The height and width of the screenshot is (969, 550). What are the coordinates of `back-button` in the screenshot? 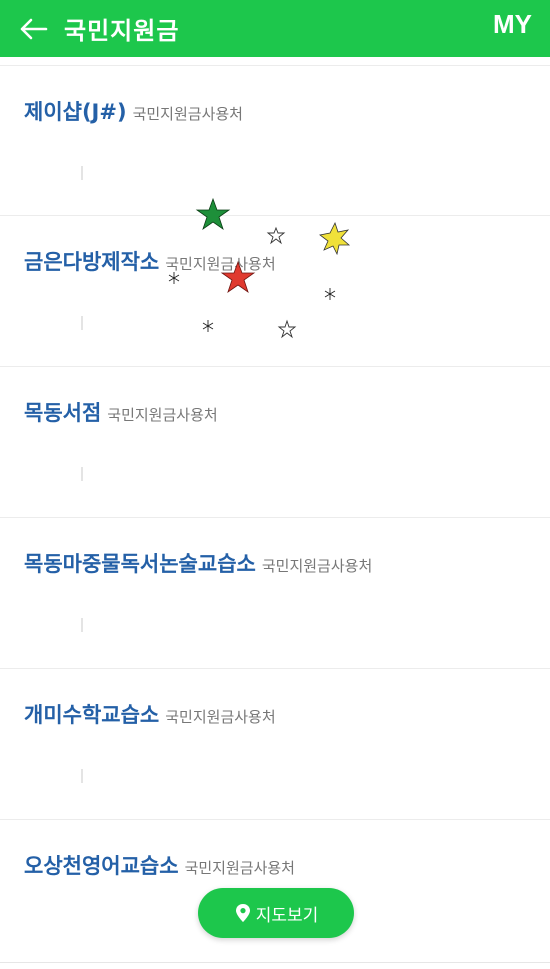 It's located at (33, 29).